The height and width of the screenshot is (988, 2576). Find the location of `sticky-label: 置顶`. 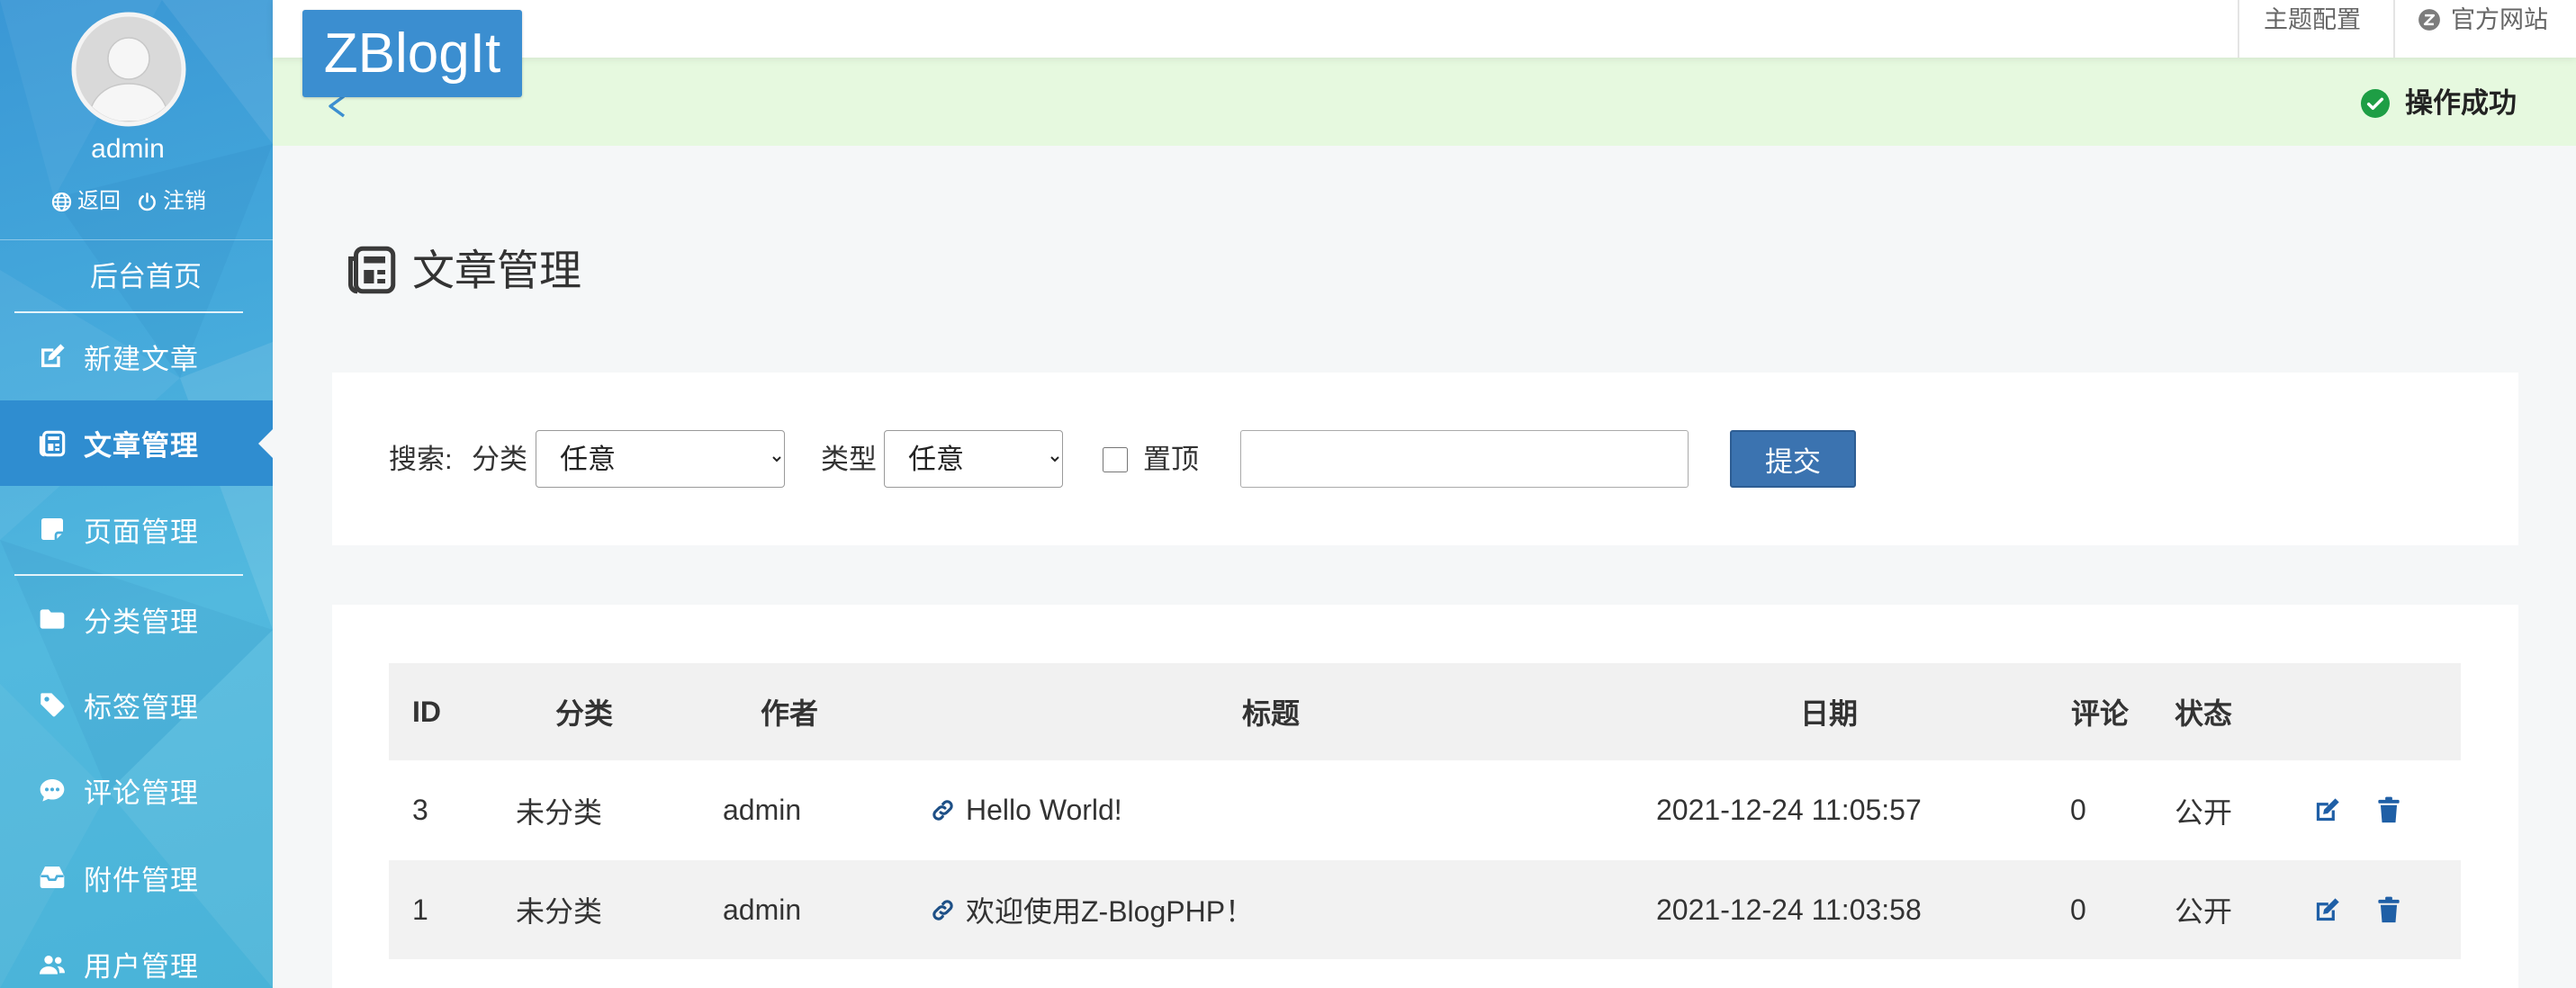

sticky-label: 置顶 is located at coordinates (1171, 460).